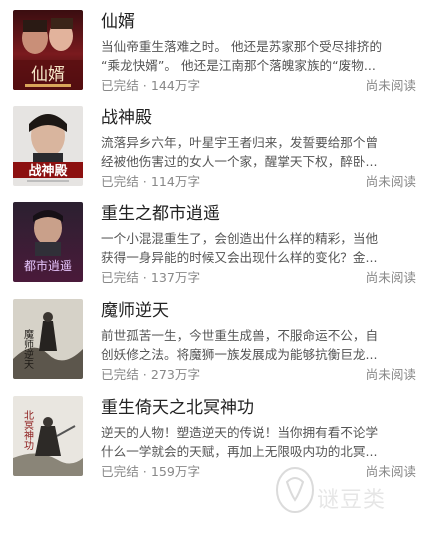 Image resolution: width=425 pixels, height=538 pixels. What do you see at coordinates (48, 242) in the screenshot?
I see `book-cover: 都市逍遥` at bounding box center [48, 242].